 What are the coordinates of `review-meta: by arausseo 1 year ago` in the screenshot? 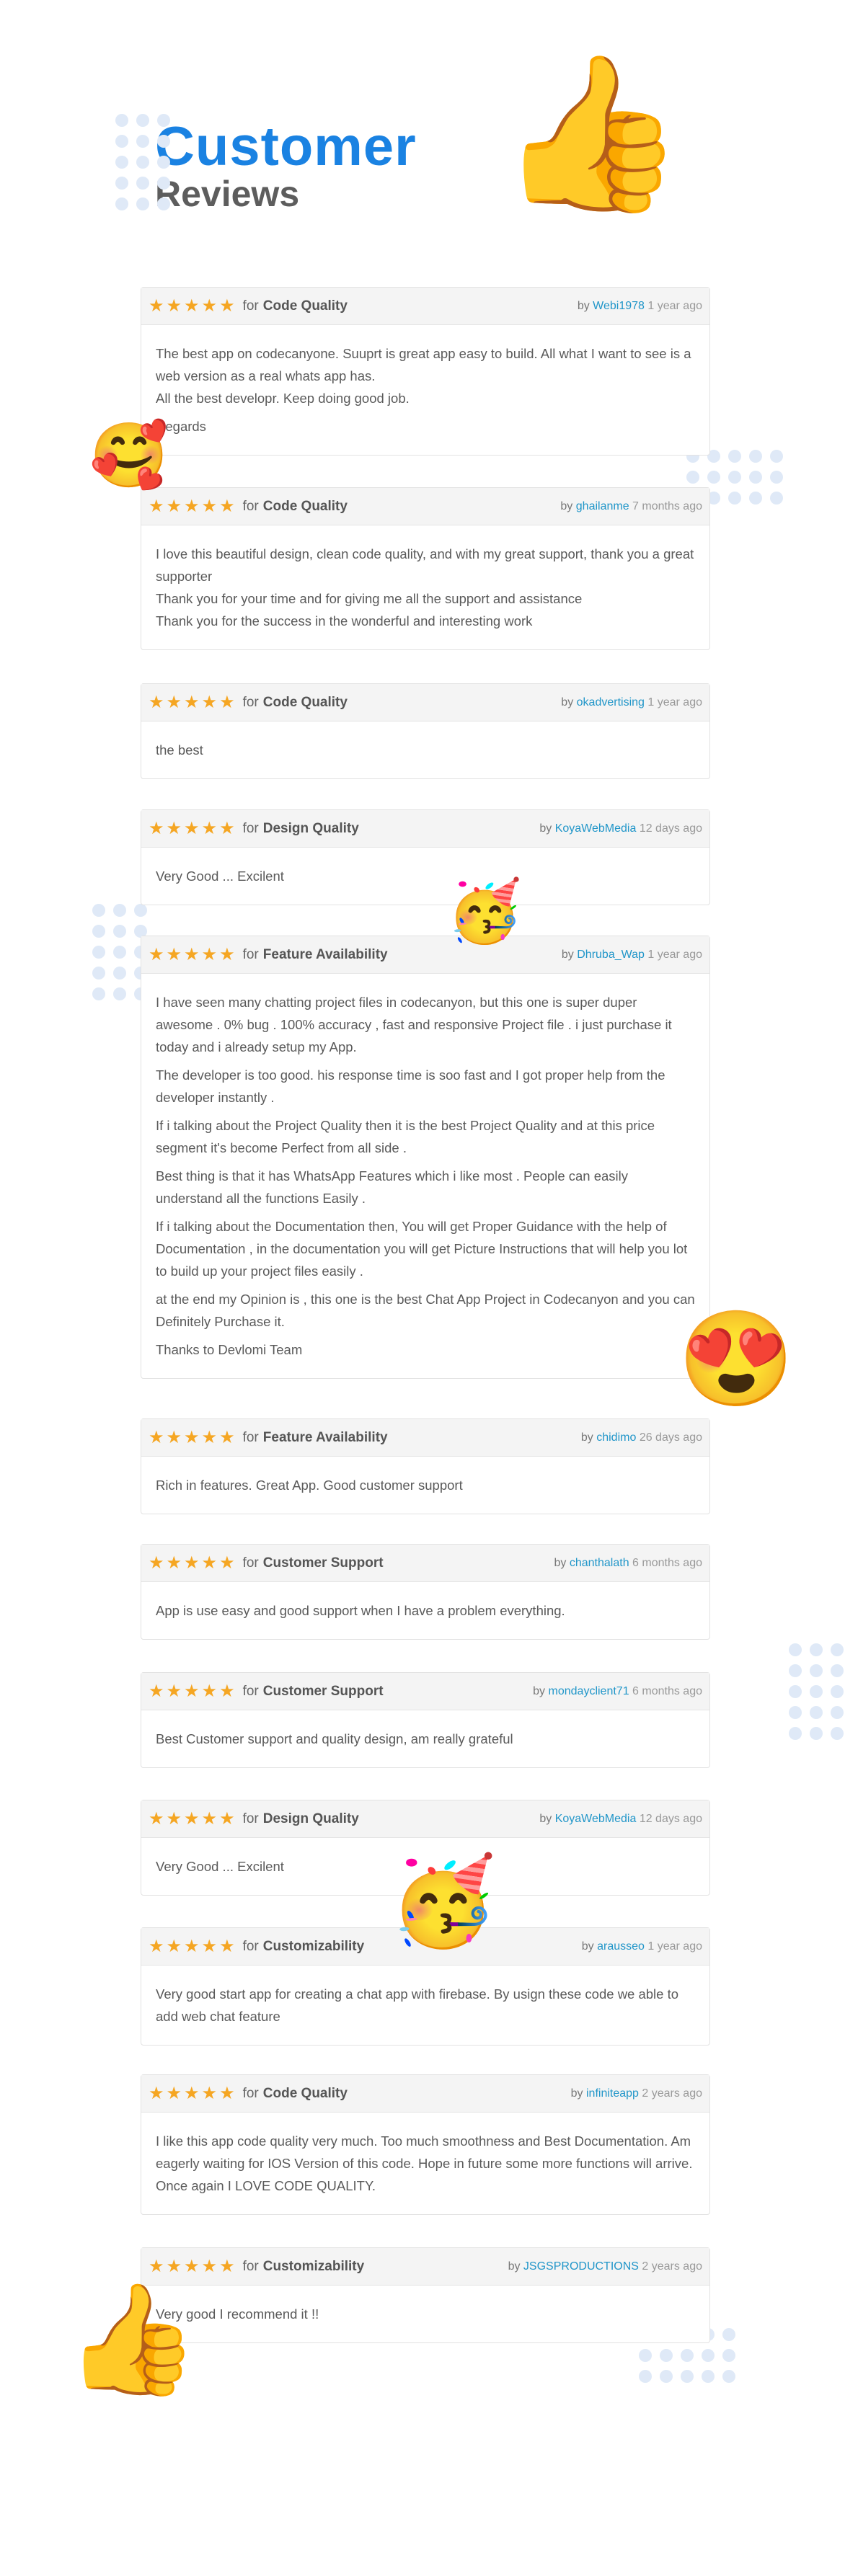 It's located at (642, 1946).